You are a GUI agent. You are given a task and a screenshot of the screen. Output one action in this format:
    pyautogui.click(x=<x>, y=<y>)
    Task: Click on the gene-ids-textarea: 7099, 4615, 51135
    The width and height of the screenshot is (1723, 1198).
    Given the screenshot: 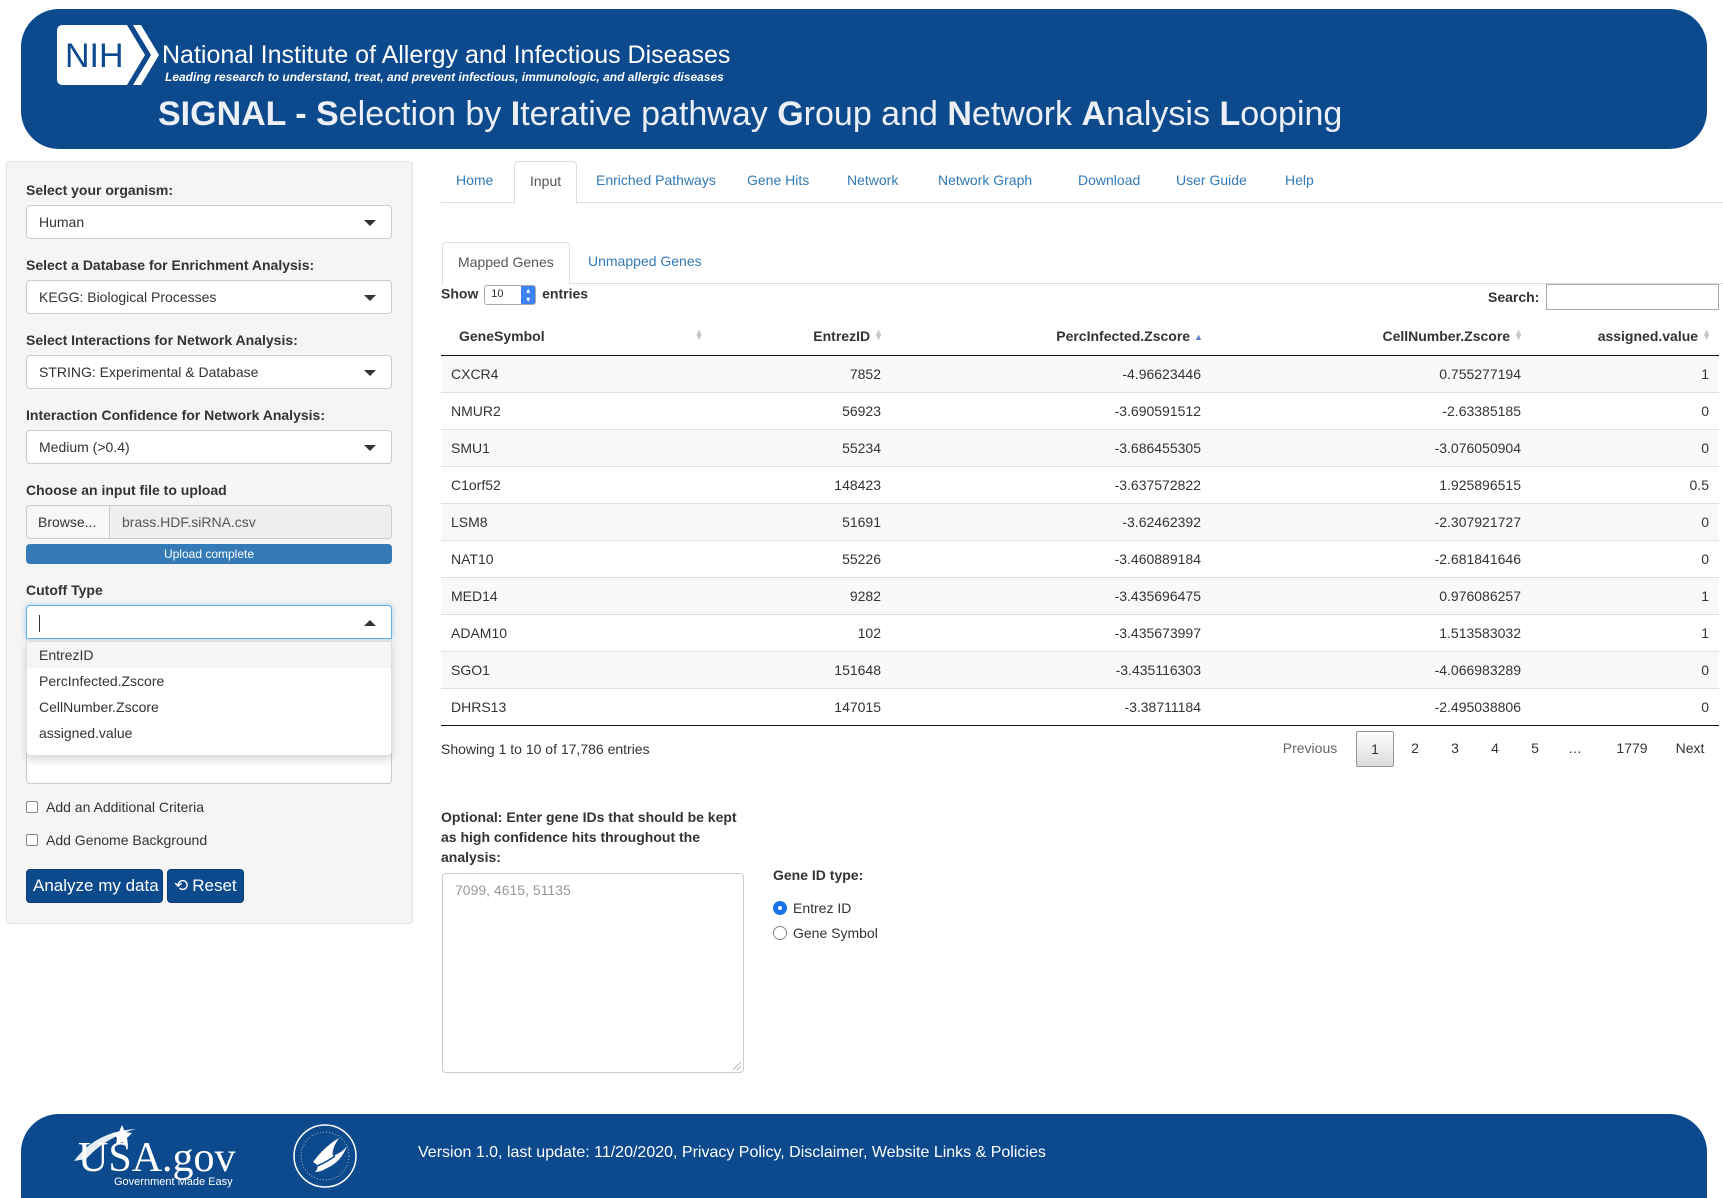 What is the action you would take?
    pyautogui.click(x=593, y=973)
    